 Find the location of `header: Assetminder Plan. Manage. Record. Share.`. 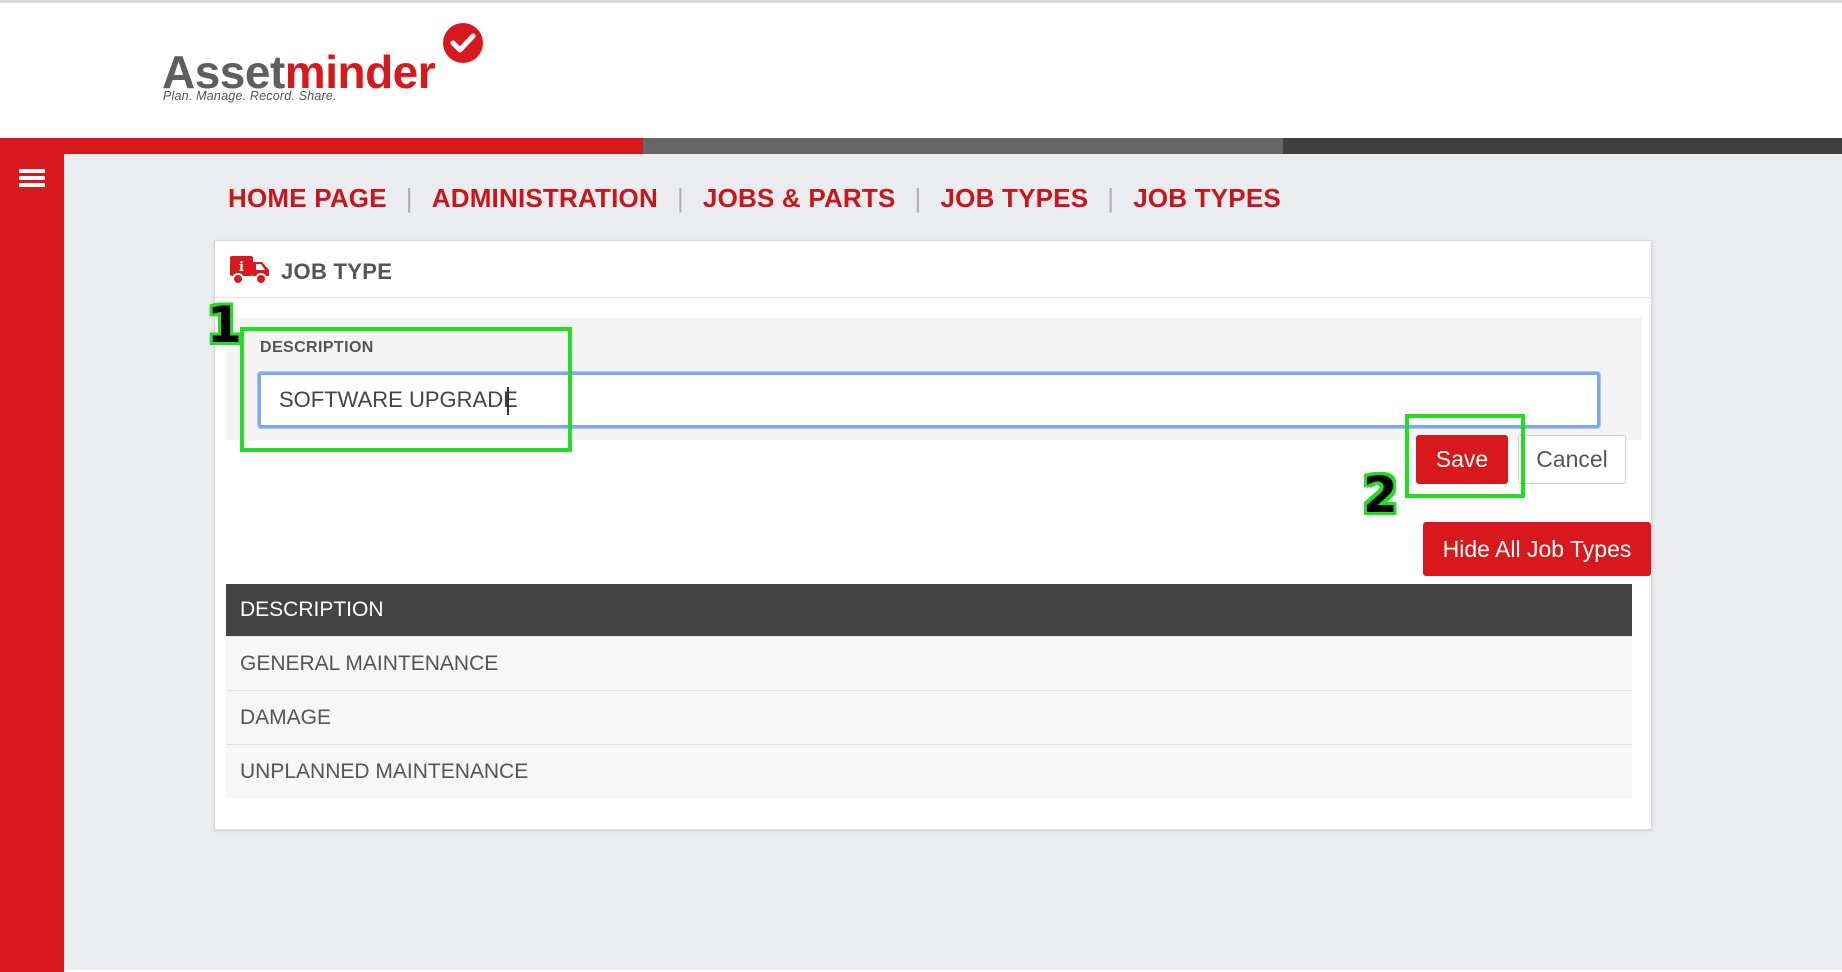

header: Assetminder Plan. Manage. Record. Share. is located at coordinates (921, 70).